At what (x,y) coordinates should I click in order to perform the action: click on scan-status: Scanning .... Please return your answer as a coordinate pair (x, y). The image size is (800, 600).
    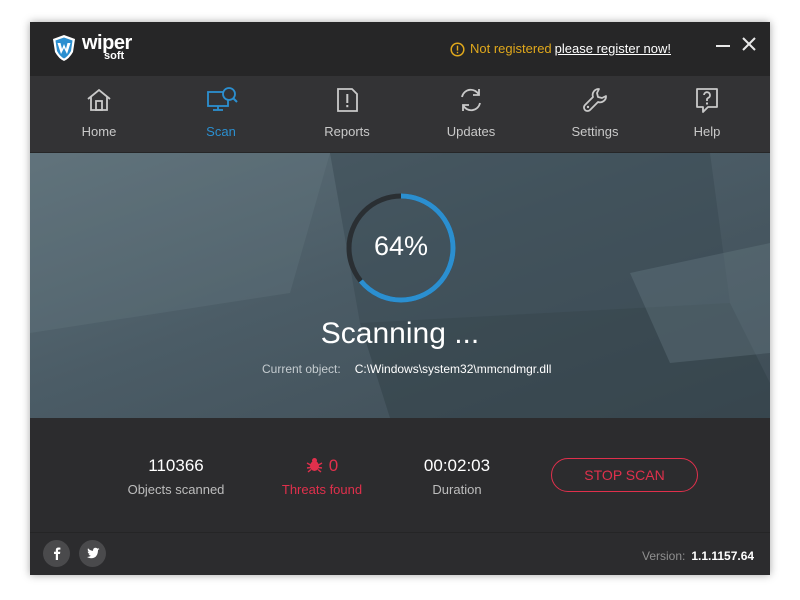
    Looking at the image, I should click on (400, 333).